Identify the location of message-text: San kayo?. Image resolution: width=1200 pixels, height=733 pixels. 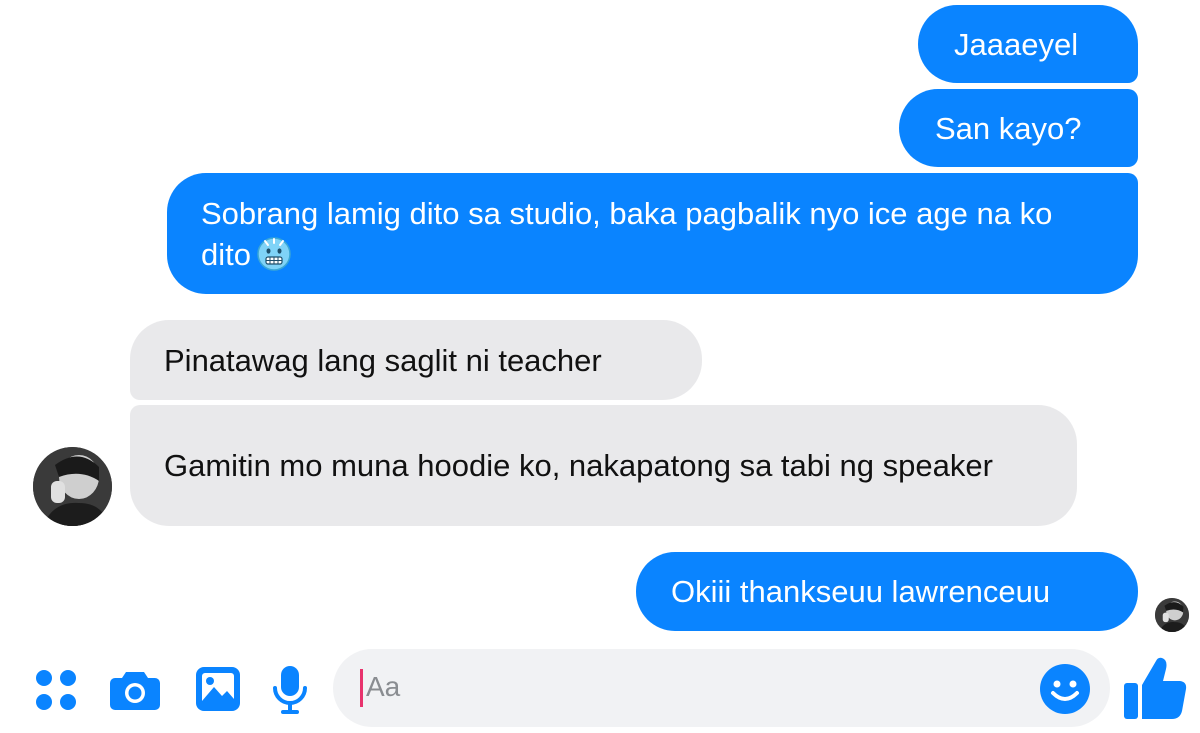
(1008, 128).